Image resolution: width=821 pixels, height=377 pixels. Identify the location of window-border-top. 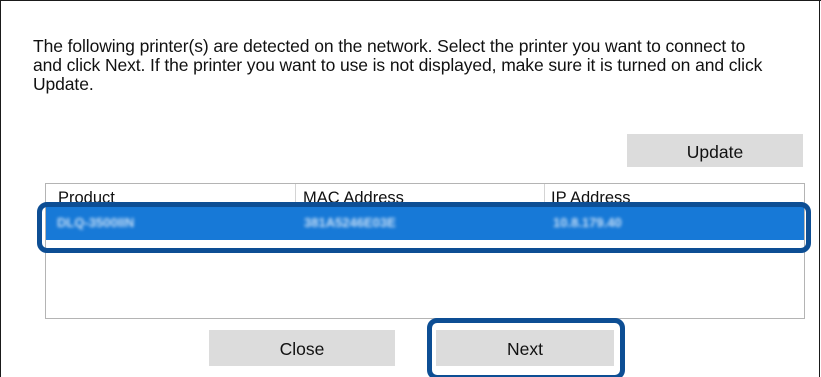
(410, 0).